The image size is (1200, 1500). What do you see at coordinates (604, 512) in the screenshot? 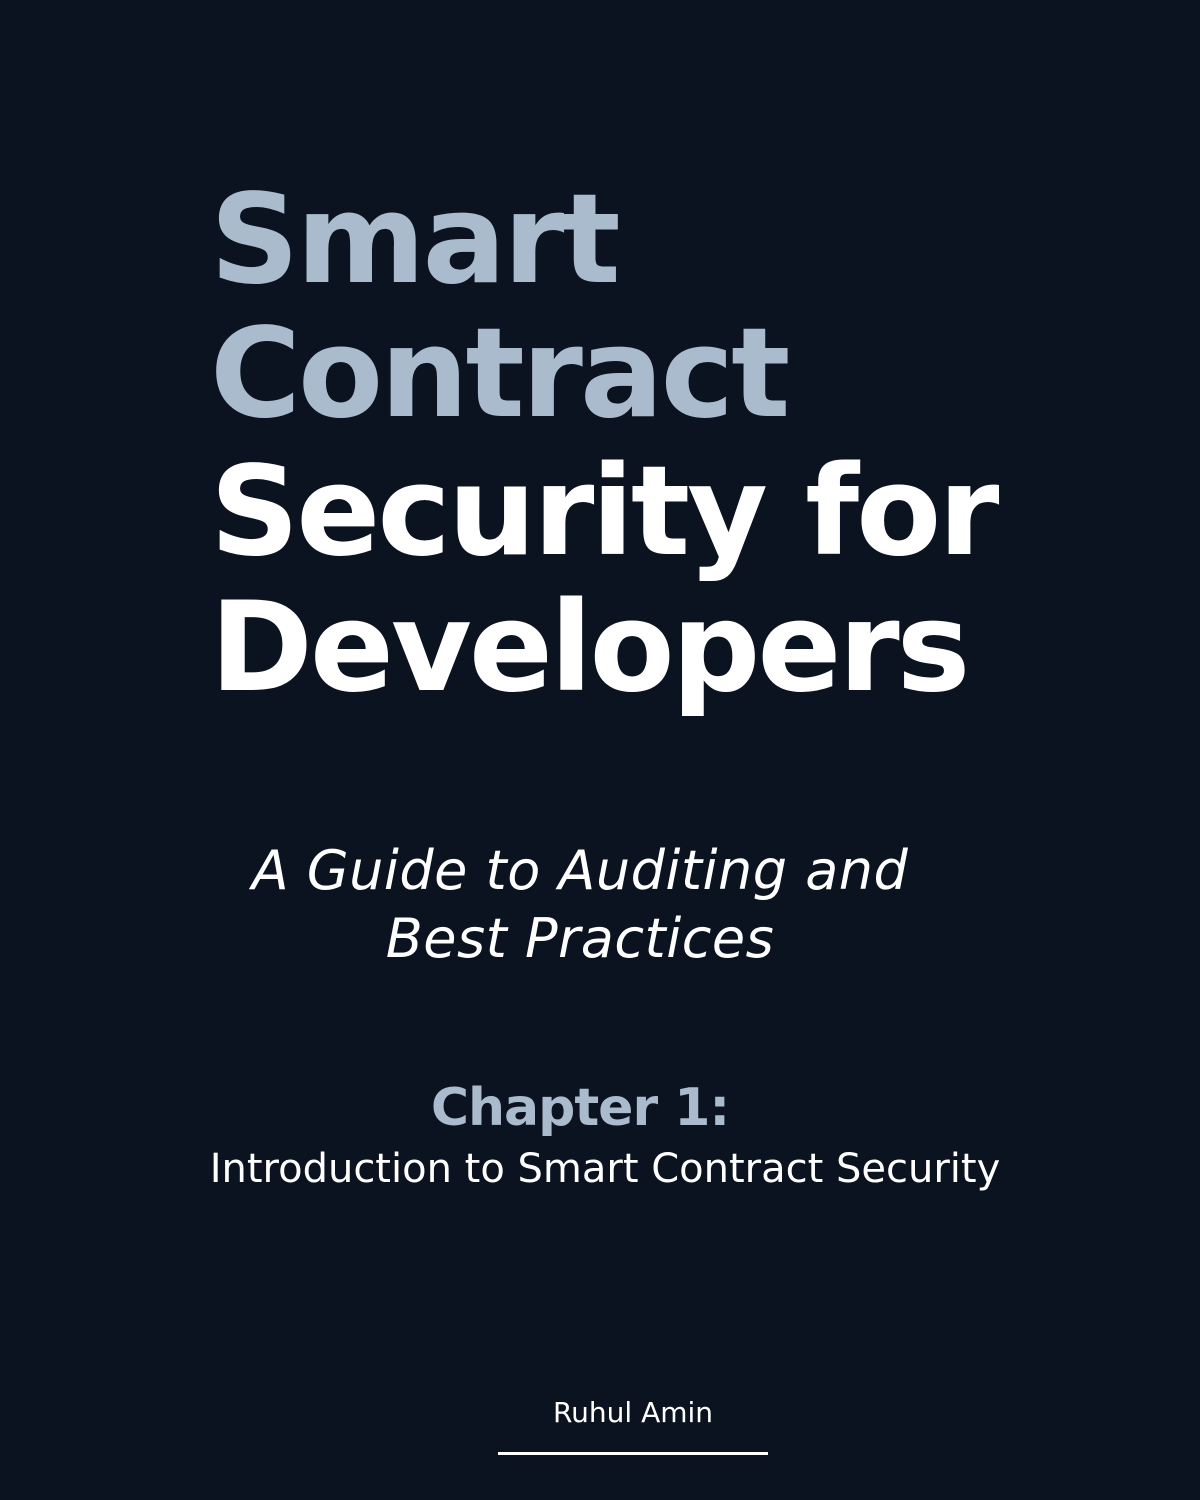
I see `title-line-3: Security for` at bounding box center [604, 512].